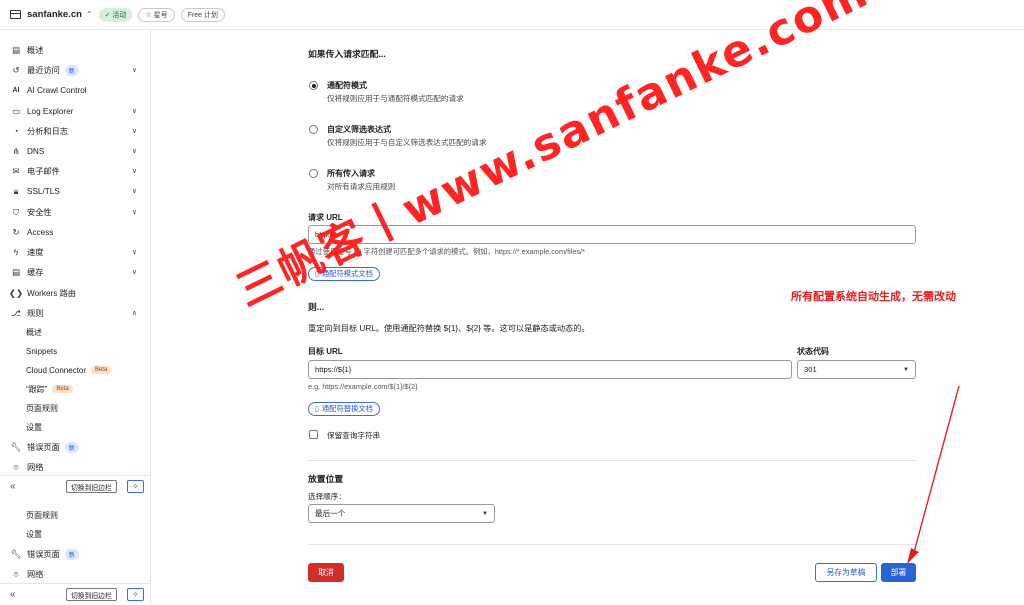 The width and height of the screenshot is (1024, 605). What do you see at coordinates (16, 553) in the screenshot?
I see `wrench-icon: 🔧︎` at bounding box center [16, 553].